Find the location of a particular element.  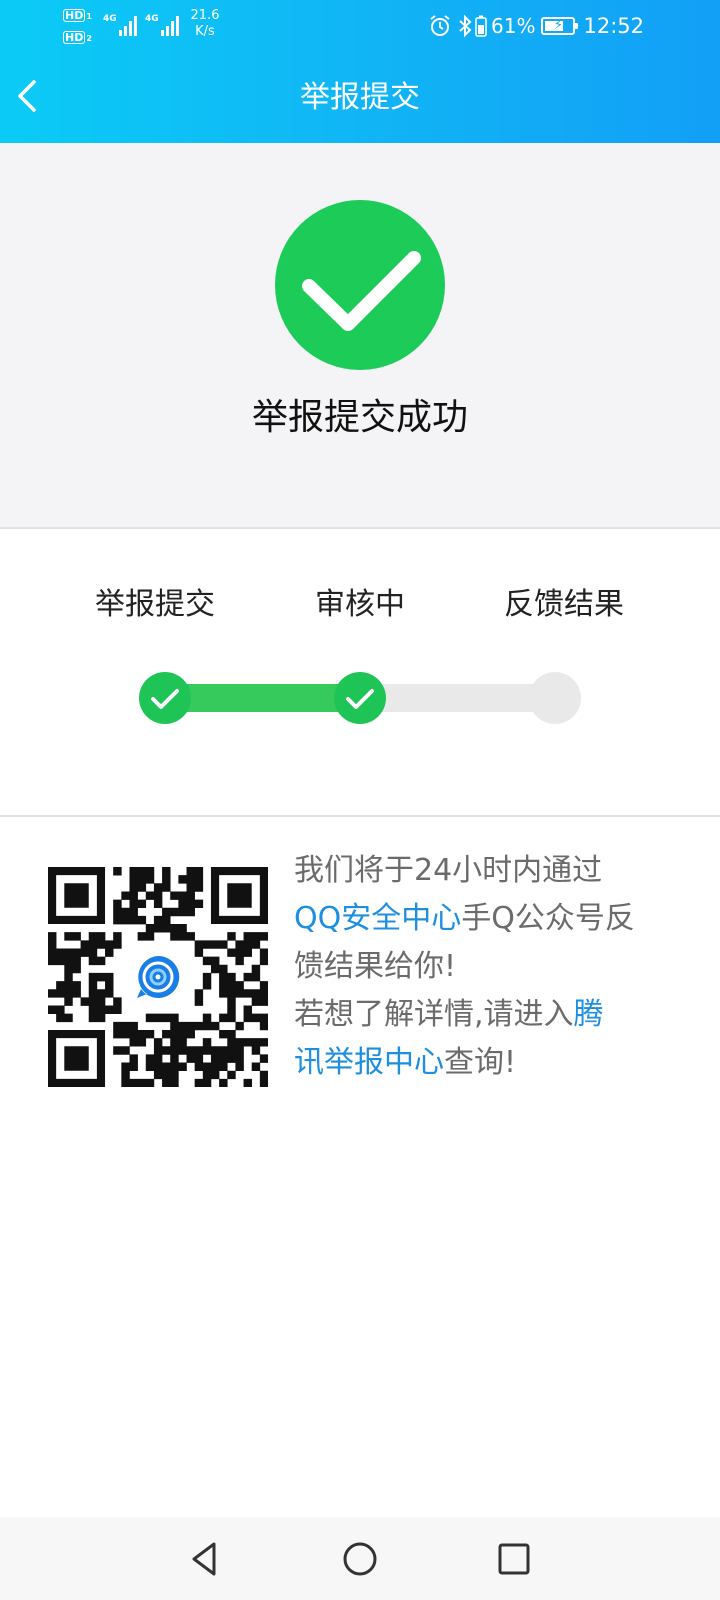

hd-indicator-1: HD 1 is located at coordinates (77, 15).